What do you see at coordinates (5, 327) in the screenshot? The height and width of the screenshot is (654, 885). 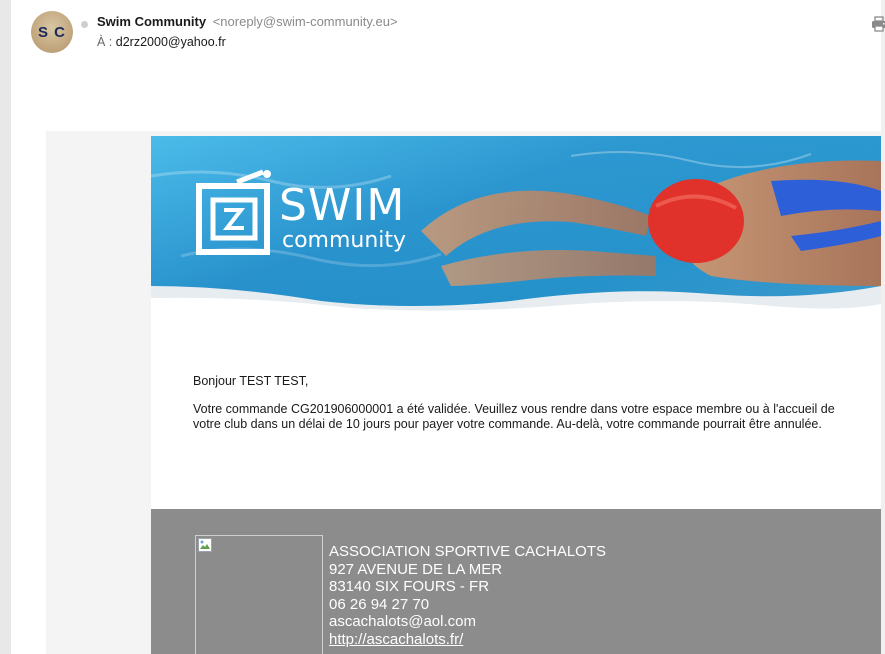 I see `window-left-edge` at bounding box center [5, 327].